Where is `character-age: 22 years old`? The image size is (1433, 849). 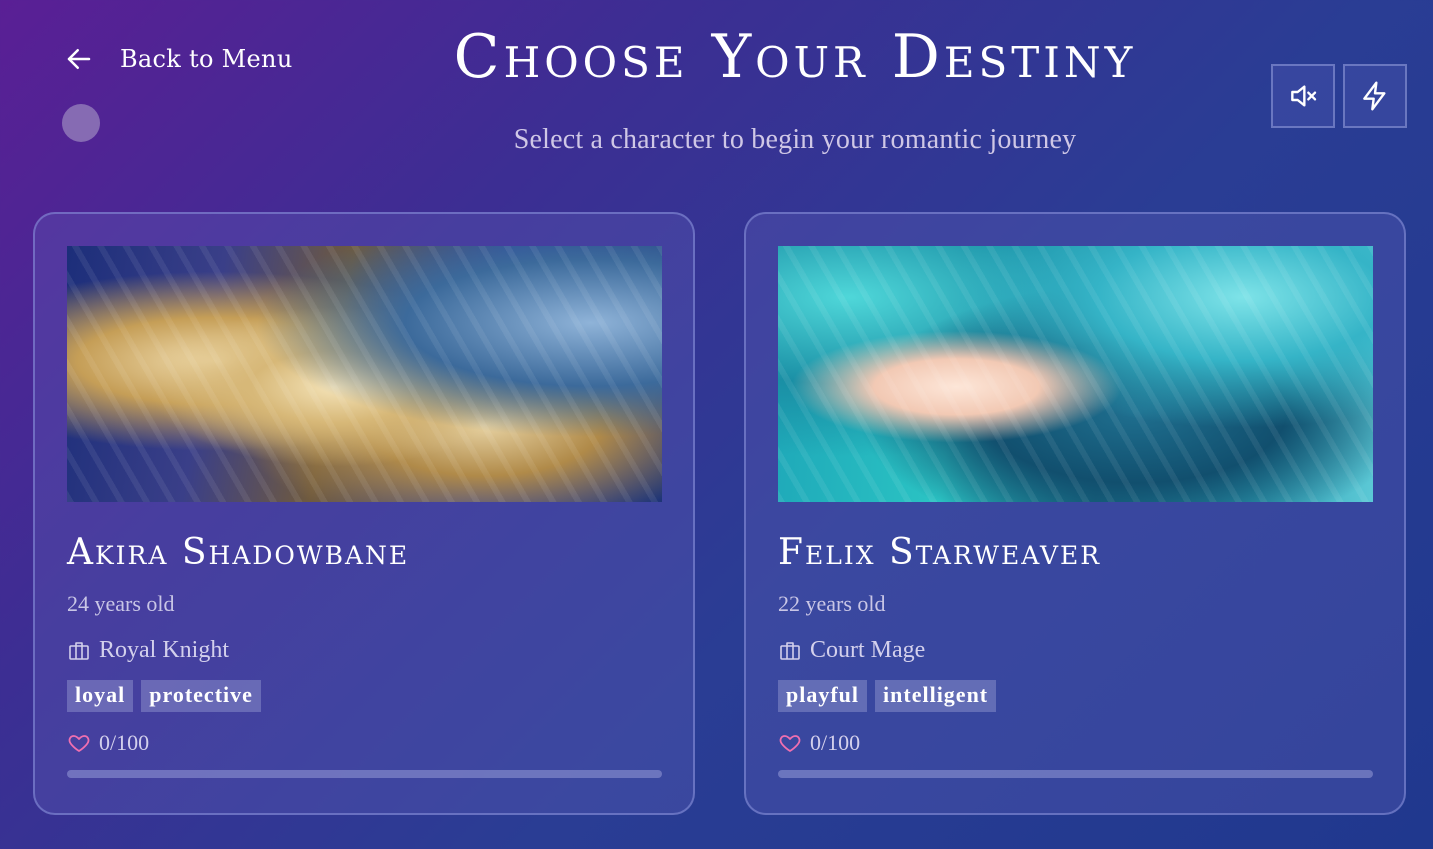
character-age: 22 years old is located at coordinates (832, 603).